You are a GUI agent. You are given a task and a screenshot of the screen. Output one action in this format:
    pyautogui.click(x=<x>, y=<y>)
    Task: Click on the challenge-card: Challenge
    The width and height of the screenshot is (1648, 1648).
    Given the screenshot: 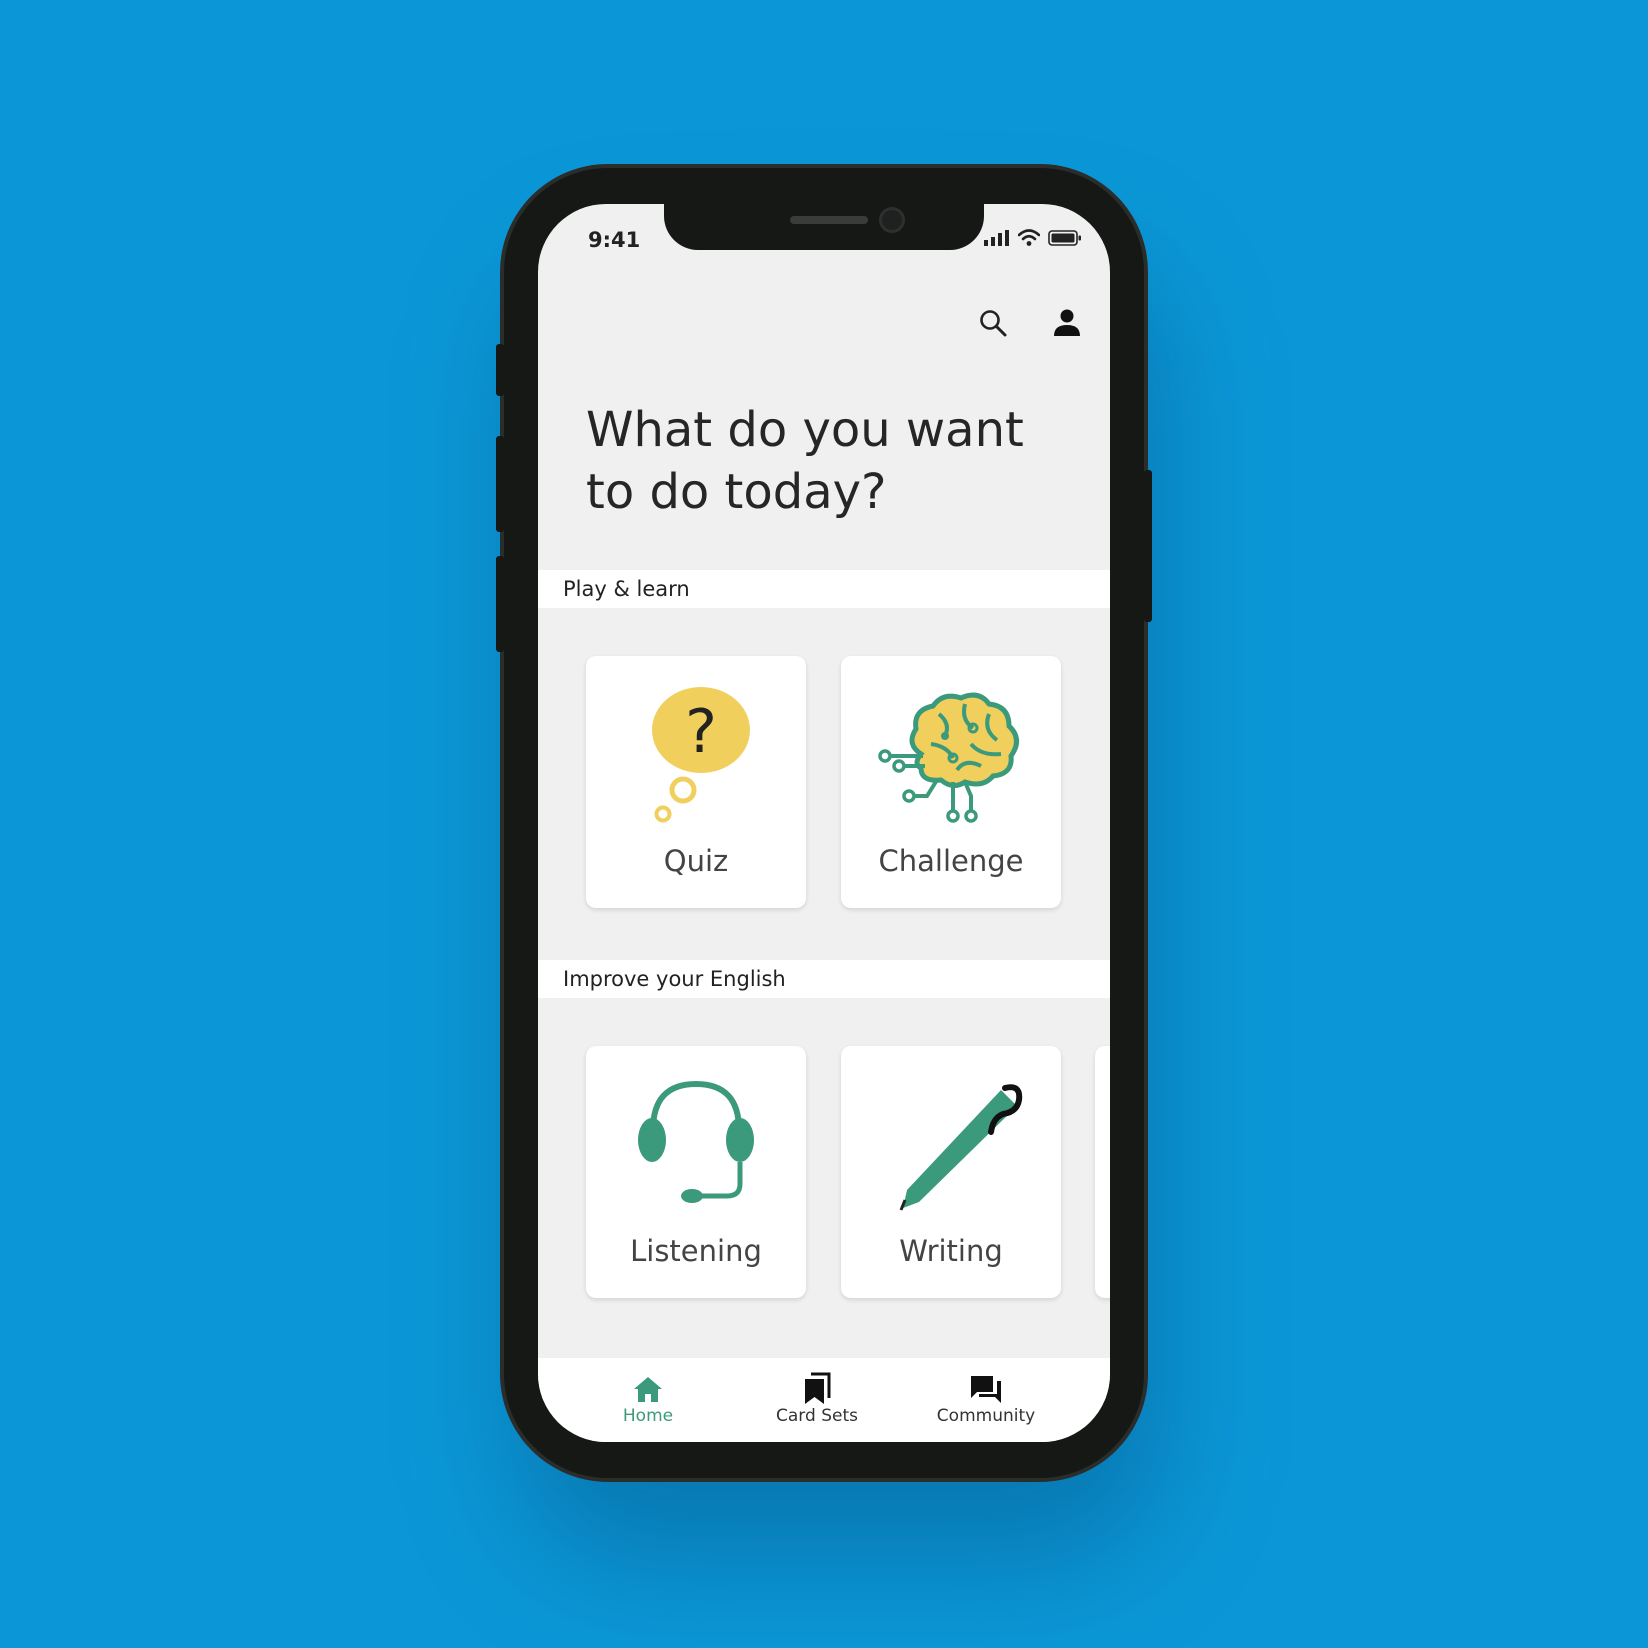 What is the action you would take?
    pyautogui.click(x=951, y=782)
    